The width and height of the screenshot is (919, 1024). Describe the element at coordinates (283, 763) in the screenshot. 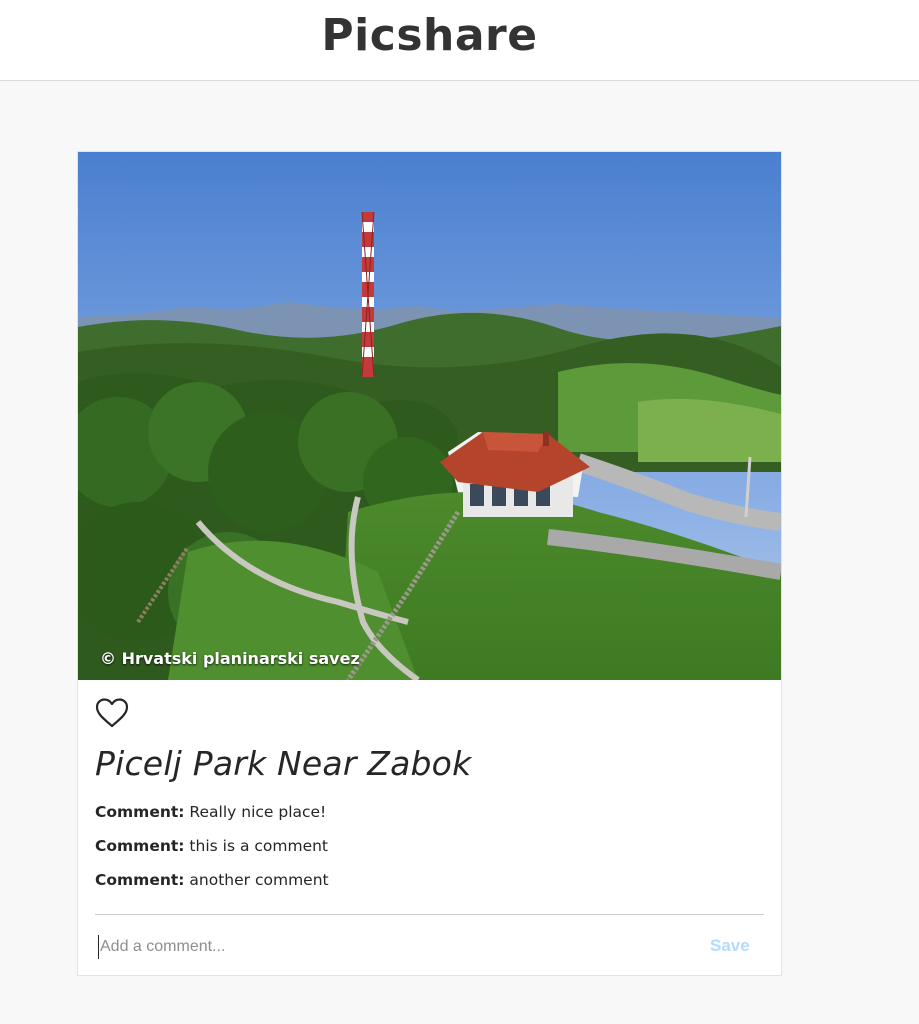

I see `post-title: Picelj Park Near Zabok` at that location.